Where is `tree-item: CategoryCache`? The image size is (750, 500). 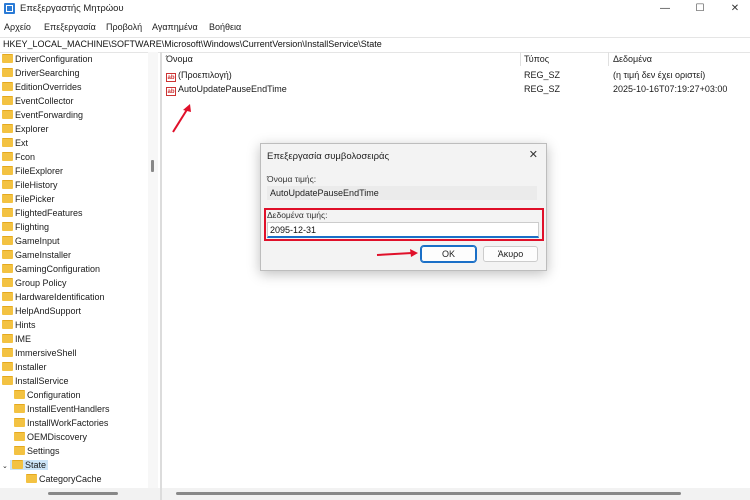
tree-item: CategoryCache is located at coordinates (64, 479).